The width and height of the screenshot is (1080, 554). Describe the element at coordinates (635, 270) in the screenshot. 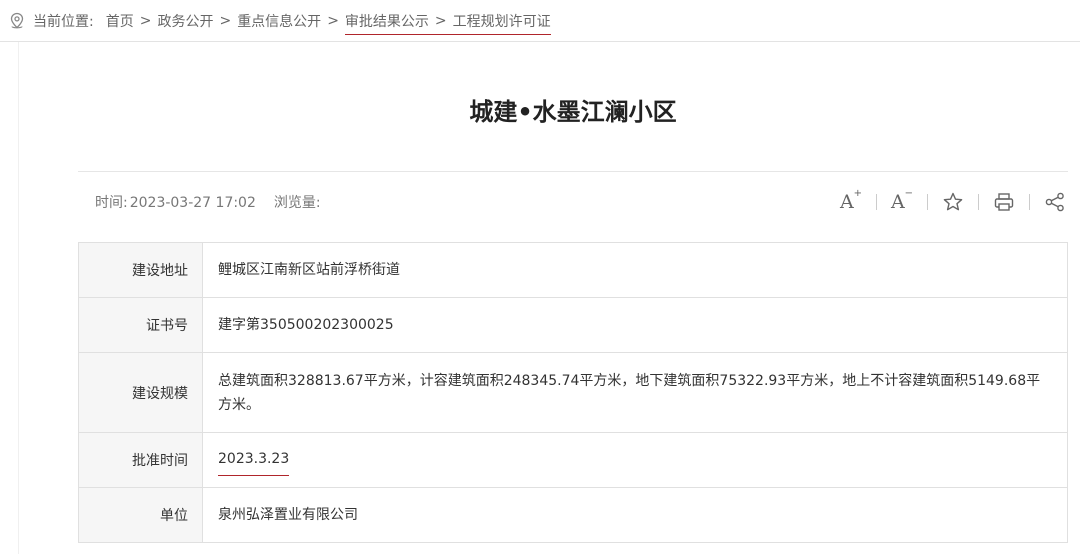

I see `row-value: 鲤城区江南新区站前浮桥街道` at that location.